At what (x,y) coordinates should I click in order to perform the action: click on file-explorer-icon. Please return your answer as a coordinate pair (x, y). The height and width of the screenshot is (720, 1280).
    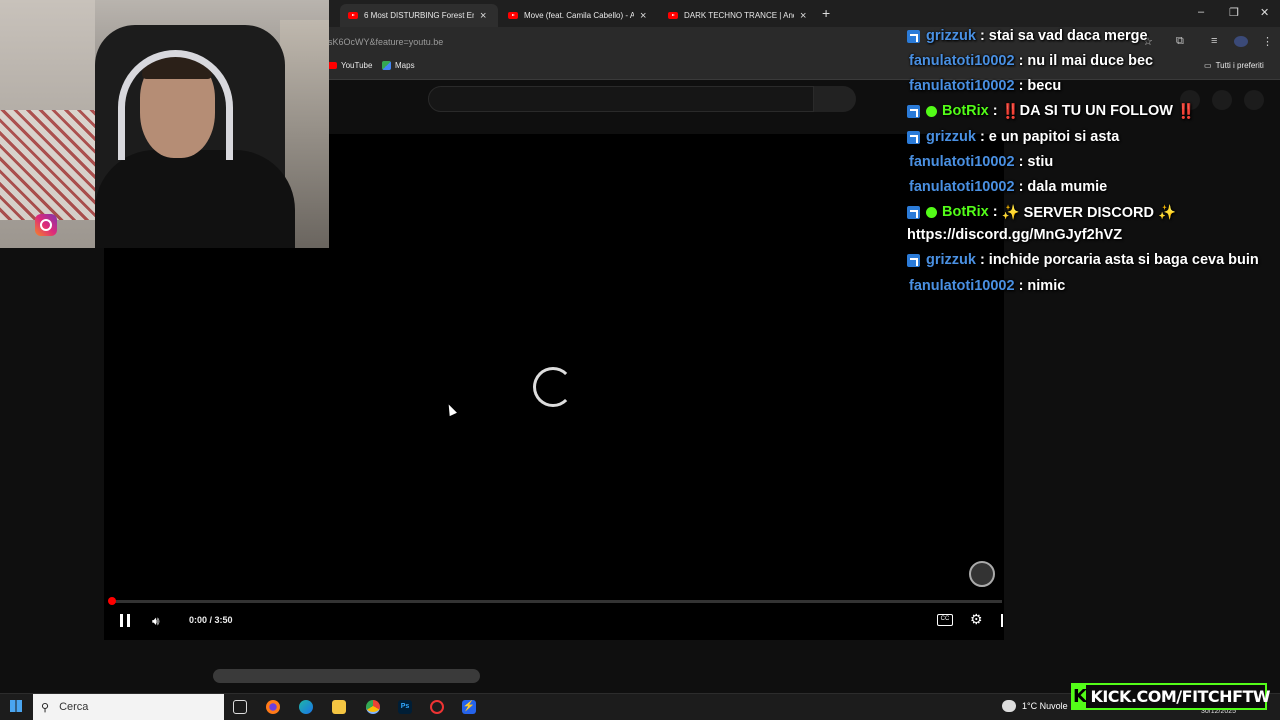
    Looking at the image, I should click on (339, 707).